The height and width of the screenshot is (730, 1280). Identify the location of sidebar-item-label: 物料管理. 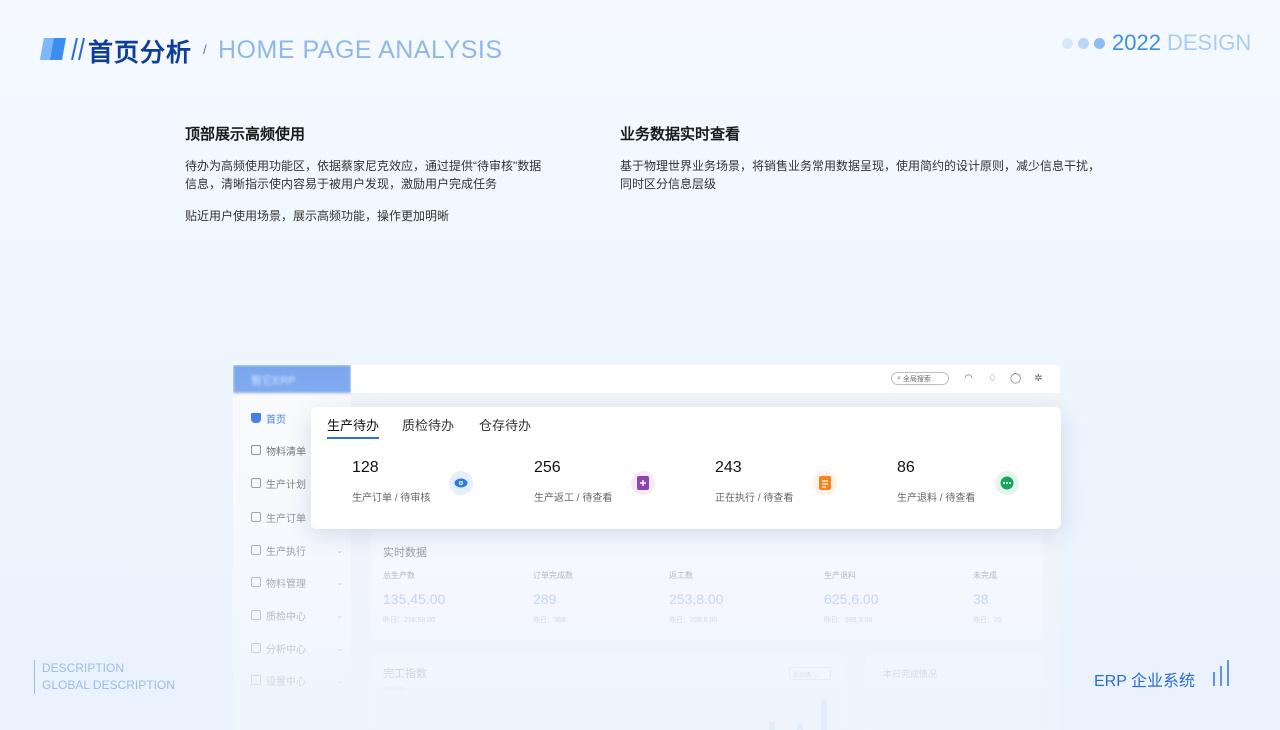
(286, 584).